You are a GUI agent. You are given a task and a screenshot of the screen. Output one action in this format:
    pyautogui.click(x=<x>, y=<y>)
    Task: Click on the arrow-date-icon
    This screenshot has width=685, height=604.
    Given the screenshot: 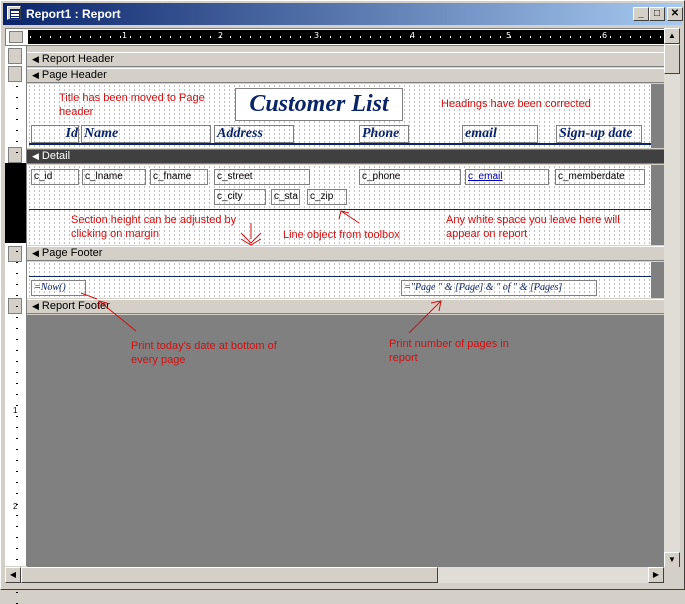 What is the action you would take?
    pyautogui.click(x=108, y=312)
    